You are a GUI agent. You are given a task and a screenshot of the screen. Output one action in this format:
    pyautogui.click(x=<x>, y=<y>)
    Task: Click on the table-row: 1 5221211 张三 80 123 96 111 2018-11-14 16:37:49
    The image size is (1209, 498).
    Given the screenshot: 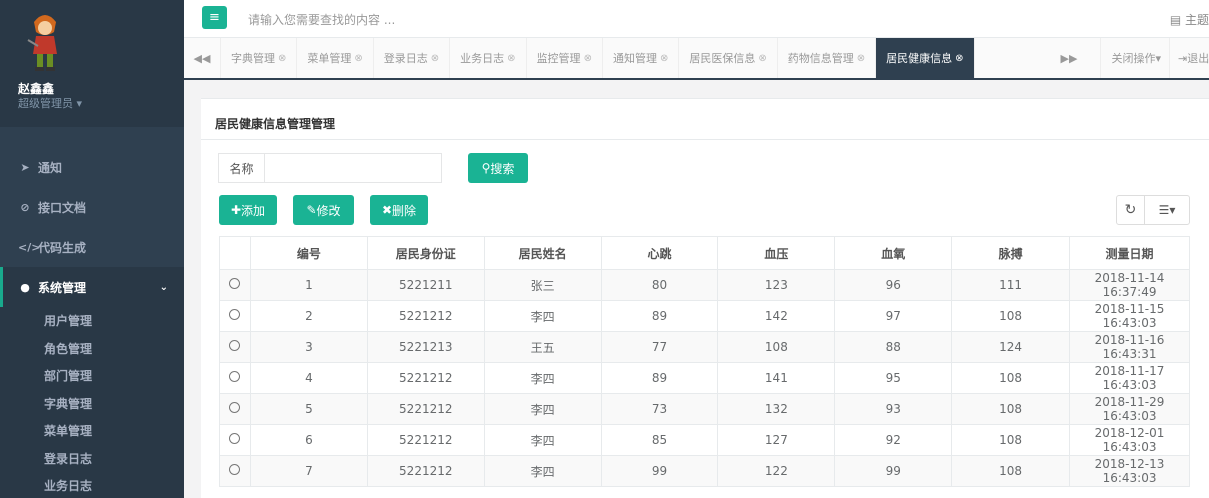 What is the action you would take?
    pyautogui.click(x=704, y=285)
    